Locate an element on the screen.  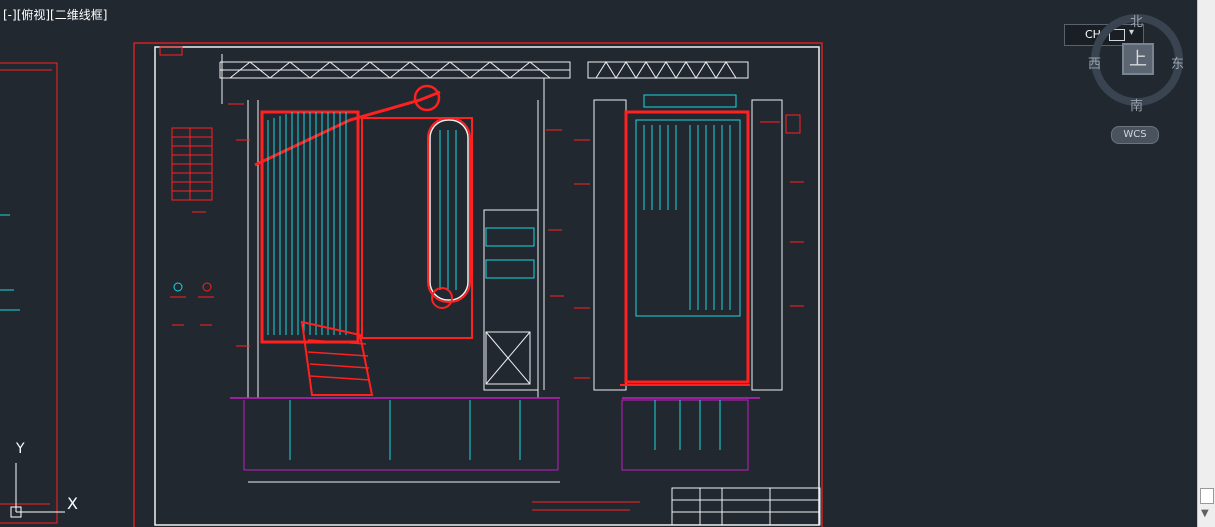
ucs-y-label: Y is located at coordinates (20, 449).